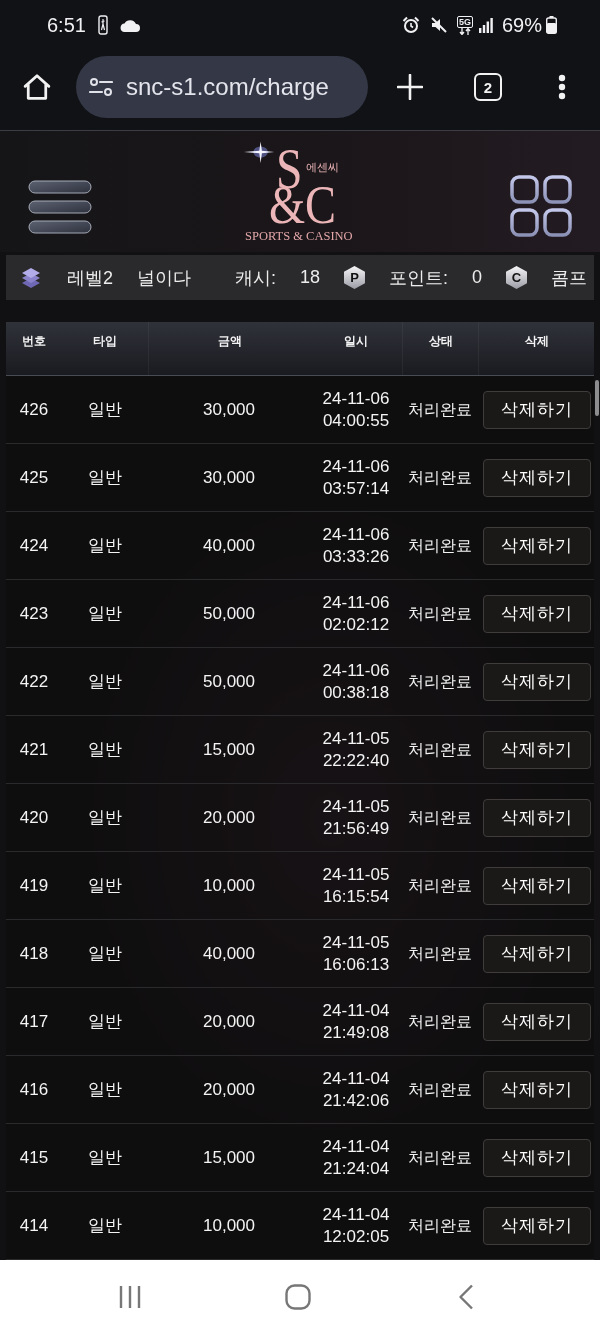 The width and height of the screenshot is (600, 1333). Describe the element at coordinates (34, 545) in the screenshot. I see `row-number: 424` at that location.